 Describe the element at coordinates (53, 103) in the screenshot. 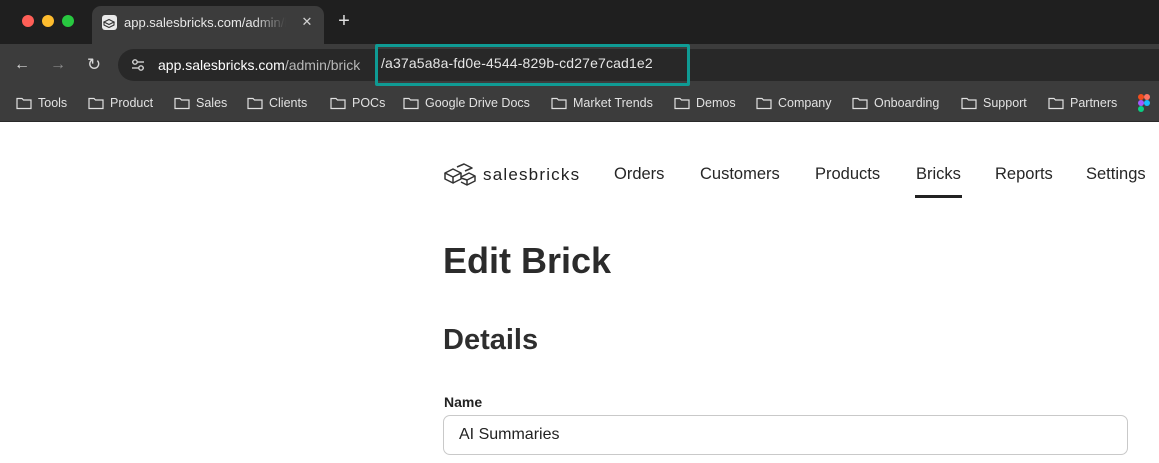

I see `bookmark-label: Tools` at that location.